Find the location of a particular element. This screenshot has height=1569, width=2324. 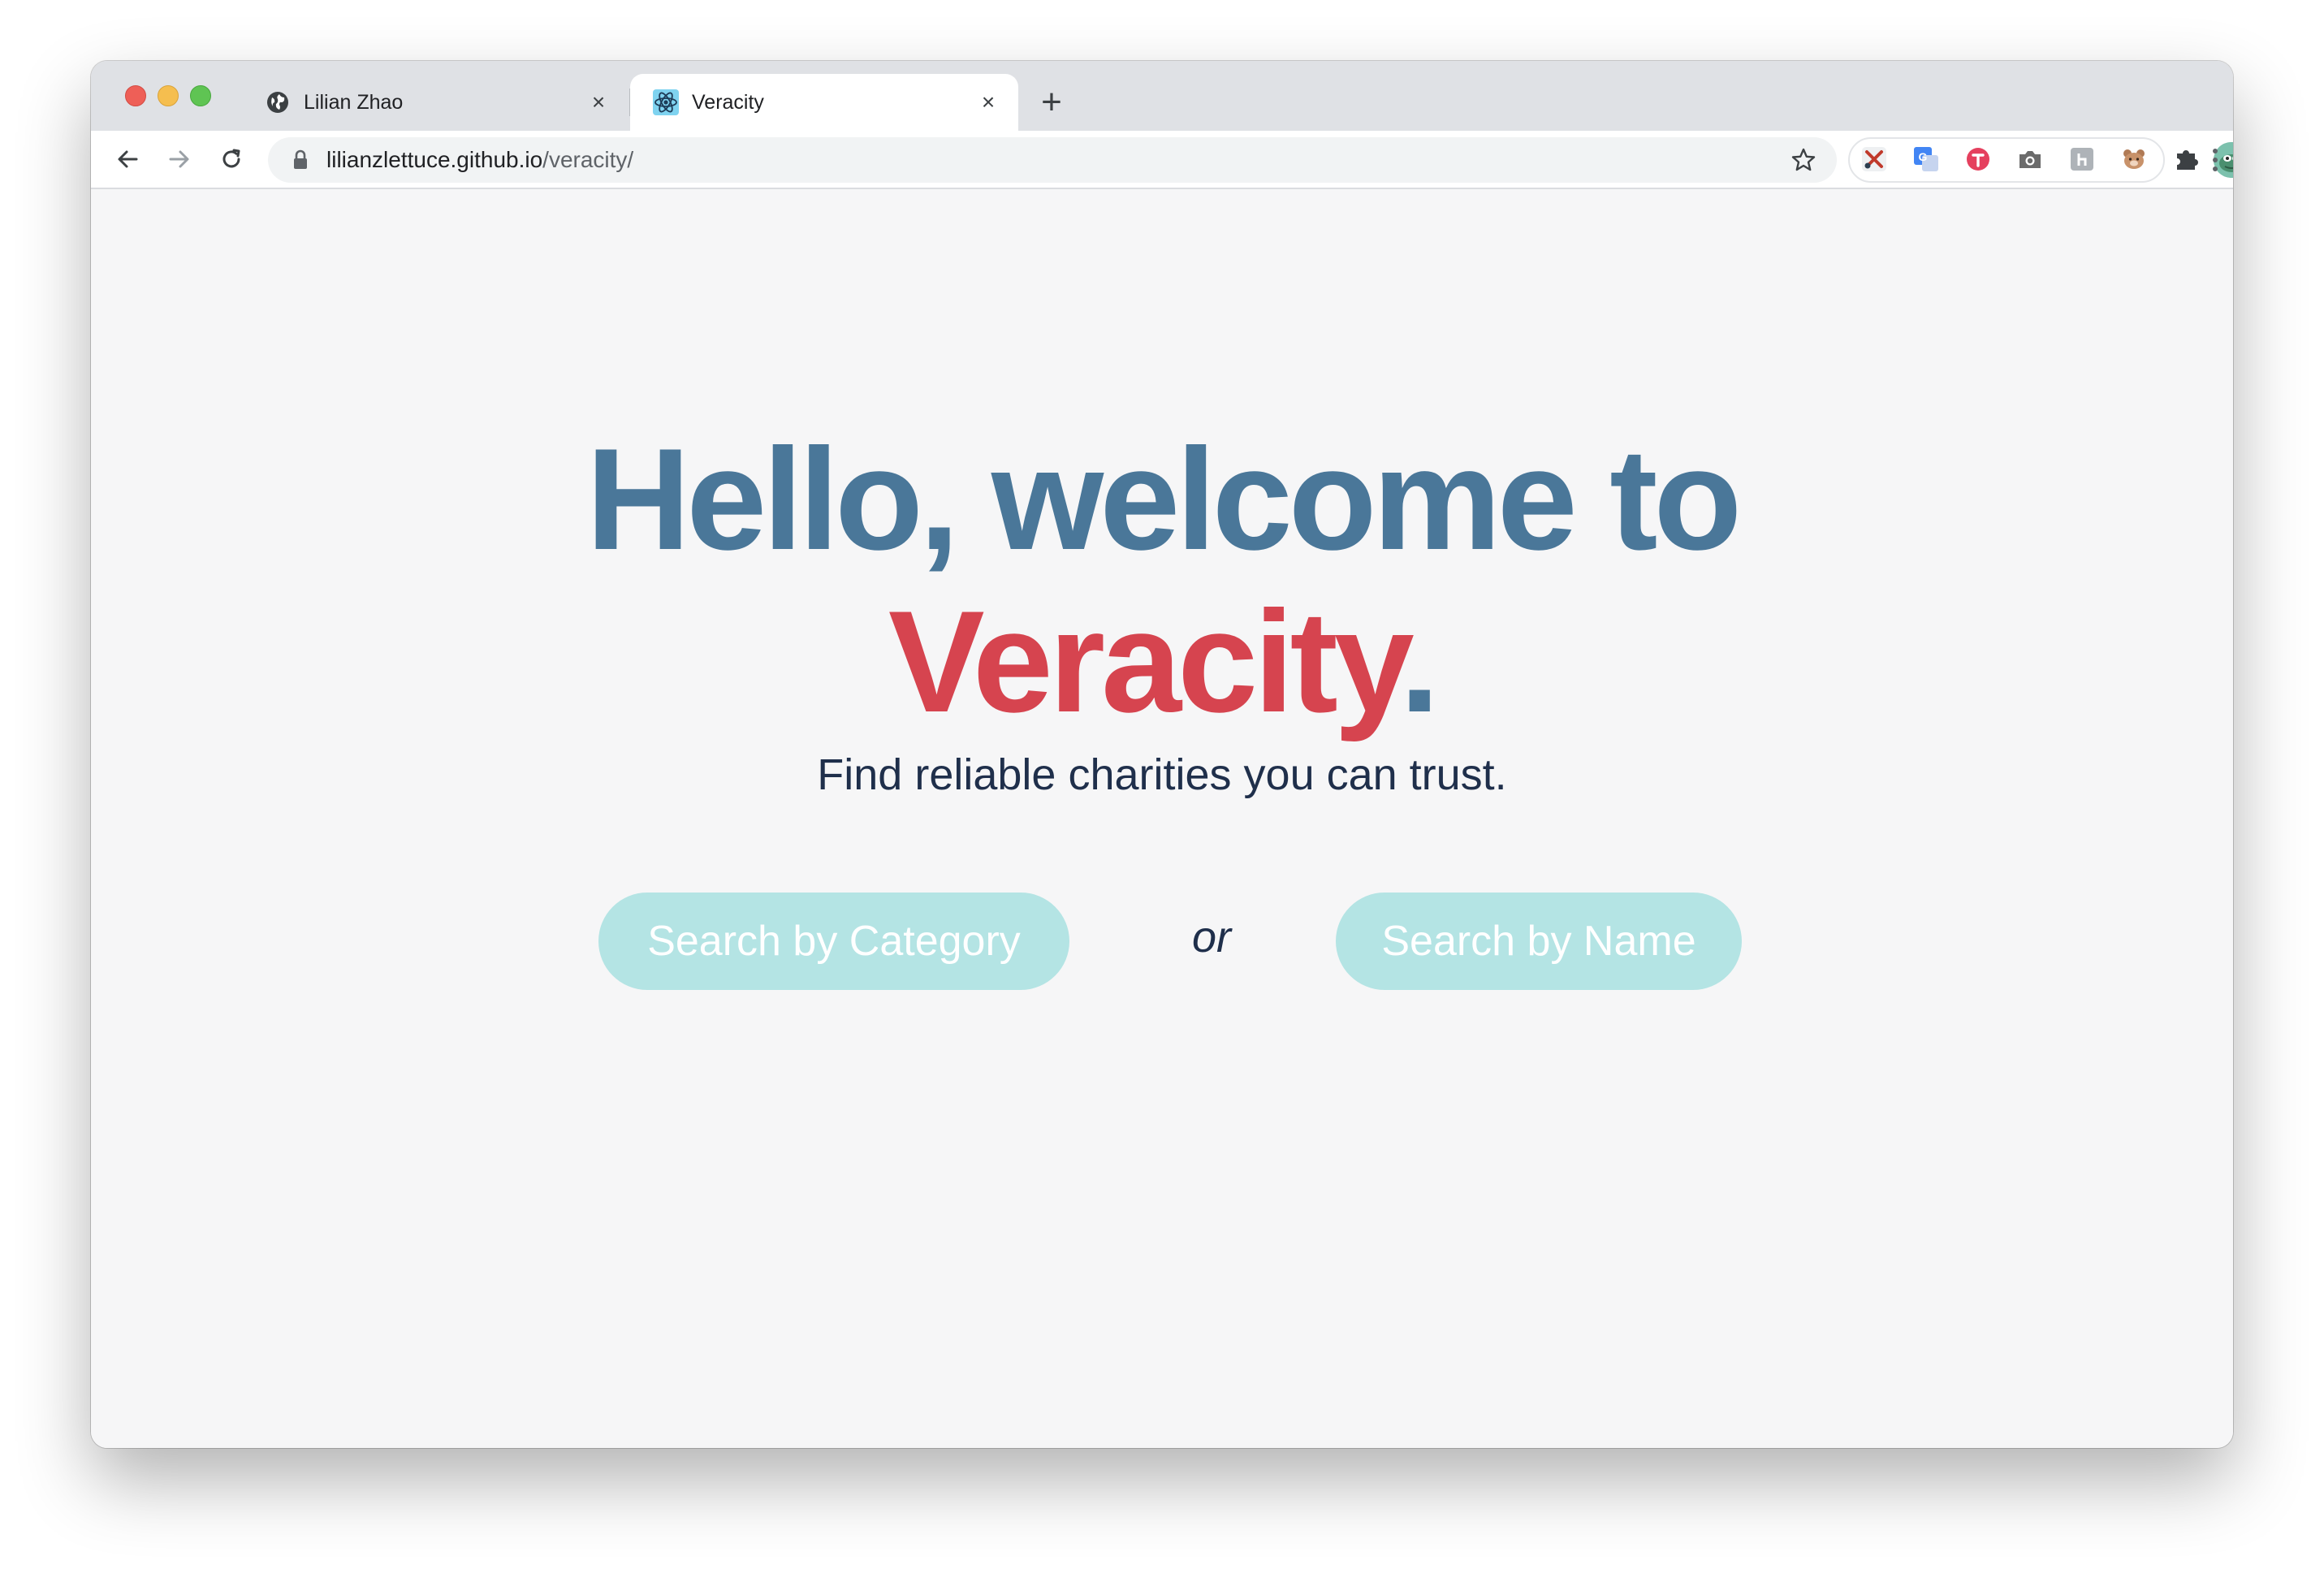

url-path: /veracity/ is located at coordinates (588, 159).